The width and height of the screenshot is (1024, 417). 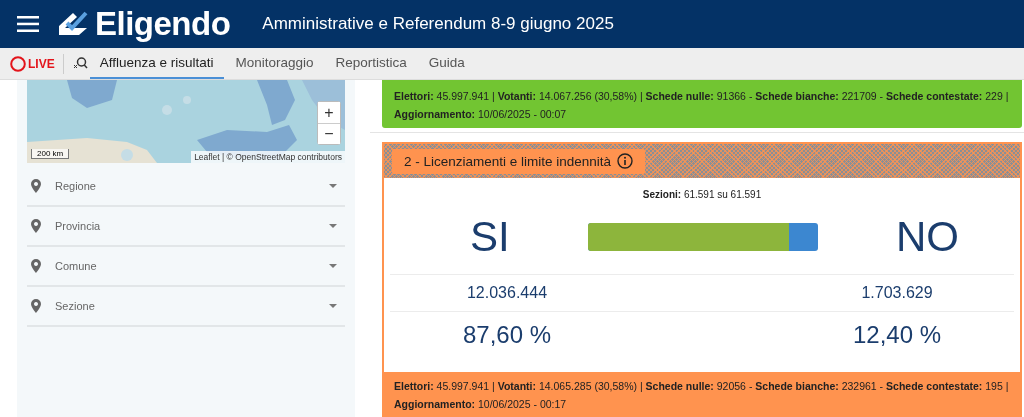 What do you see at coordinates (702, 386) in the screenshot?
I see `stats-text: Elettori: 45.997.941 | Votanti: 14.065.285 (30,58%) | Schede nulle: 92056 - Schede bianche: 232961 - Schede contestate: 195 |` at bounding box center [702, 386].